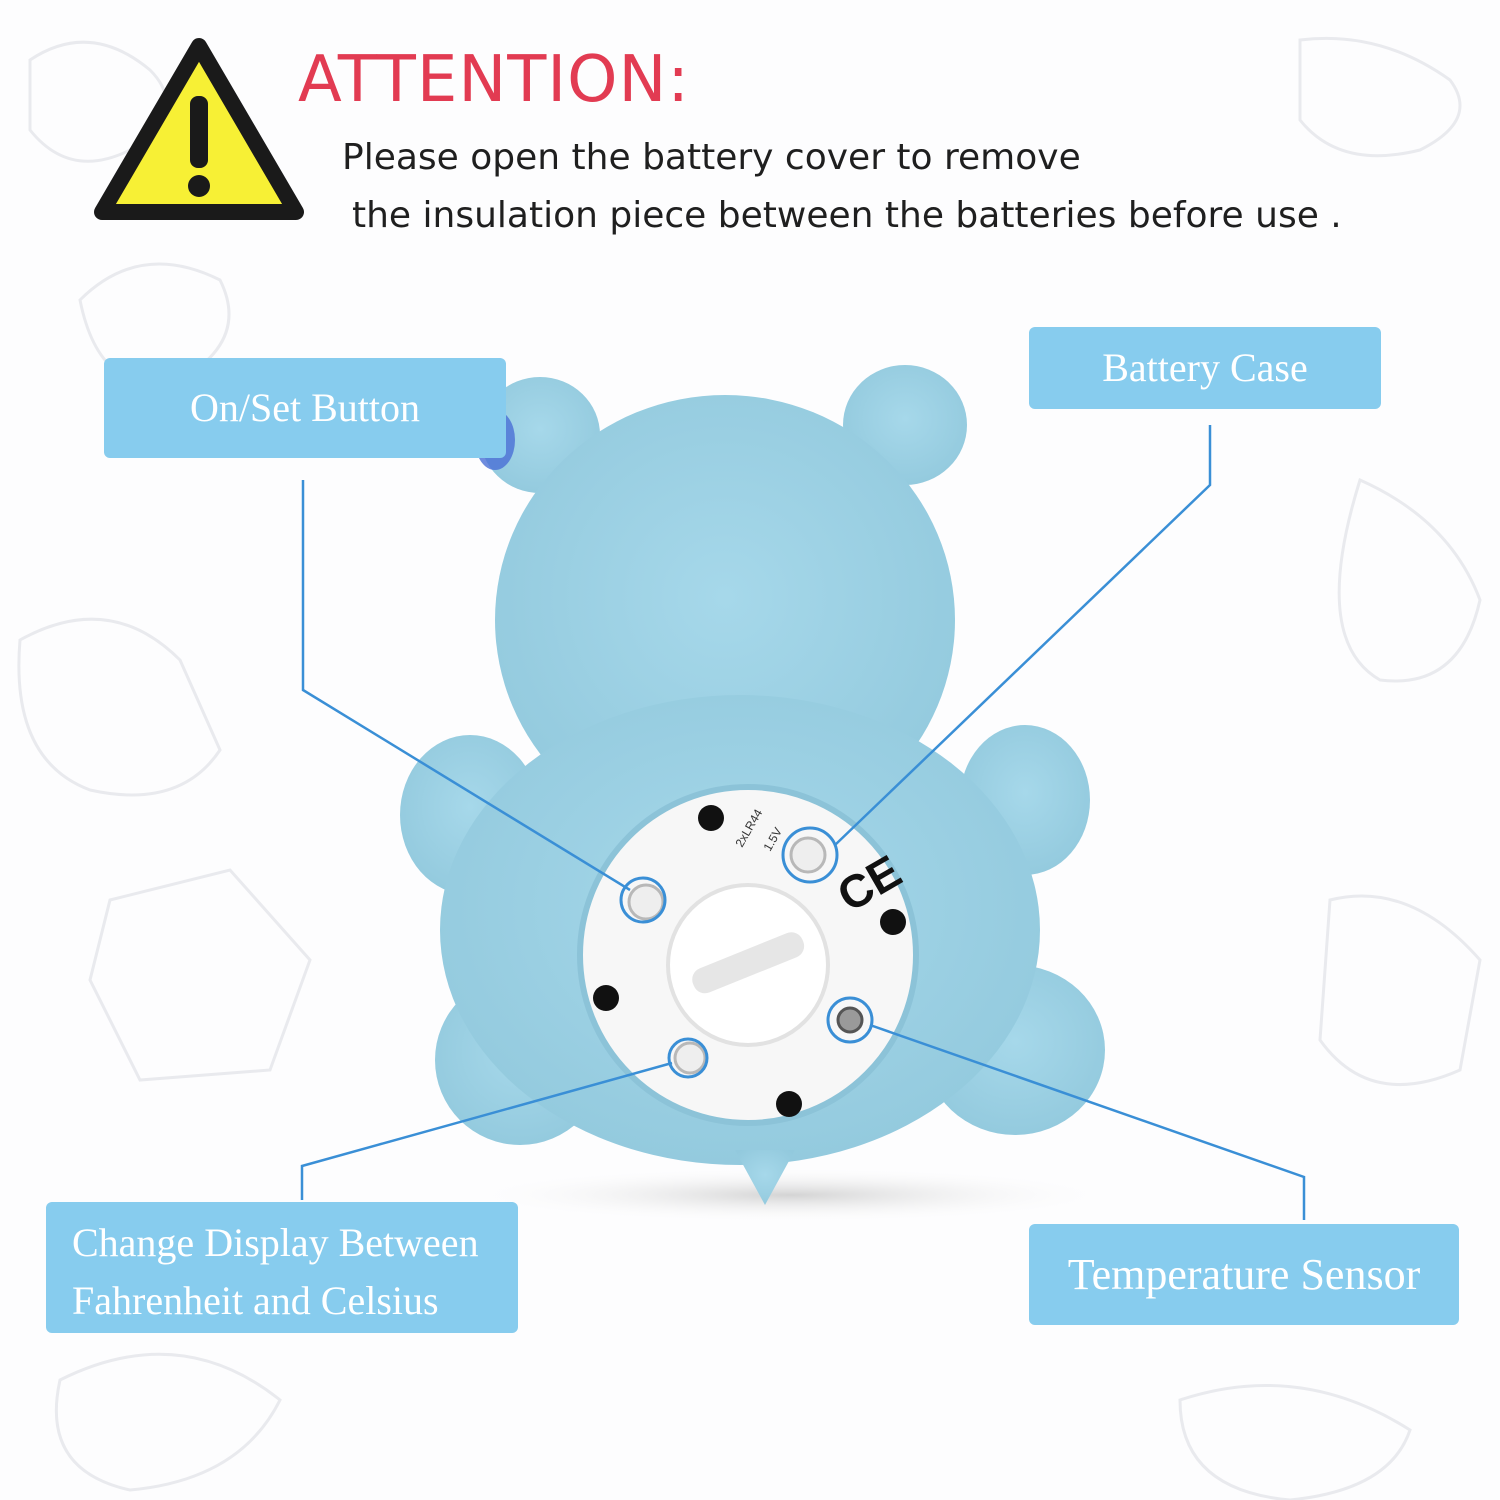  What do you see at coordinates (305, 408) in the screenshot?
I see `label-on-set-button: On/Set Button` at bounding box center [305, 408].